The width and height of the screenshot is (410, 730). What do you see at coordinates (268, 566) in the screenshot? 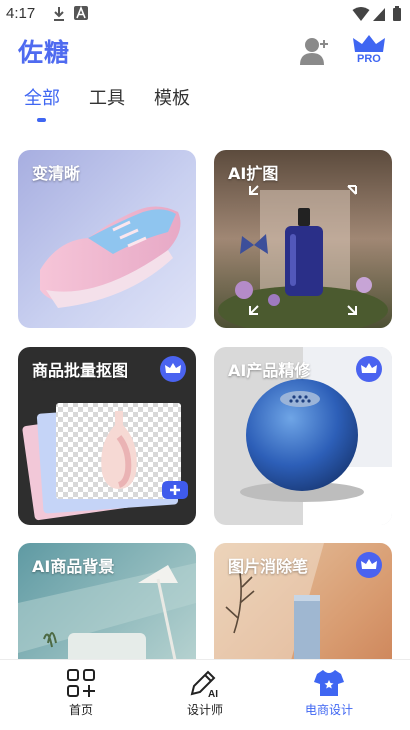
I see `card-label: 图片消除笔` at bounding box center [268, 566].